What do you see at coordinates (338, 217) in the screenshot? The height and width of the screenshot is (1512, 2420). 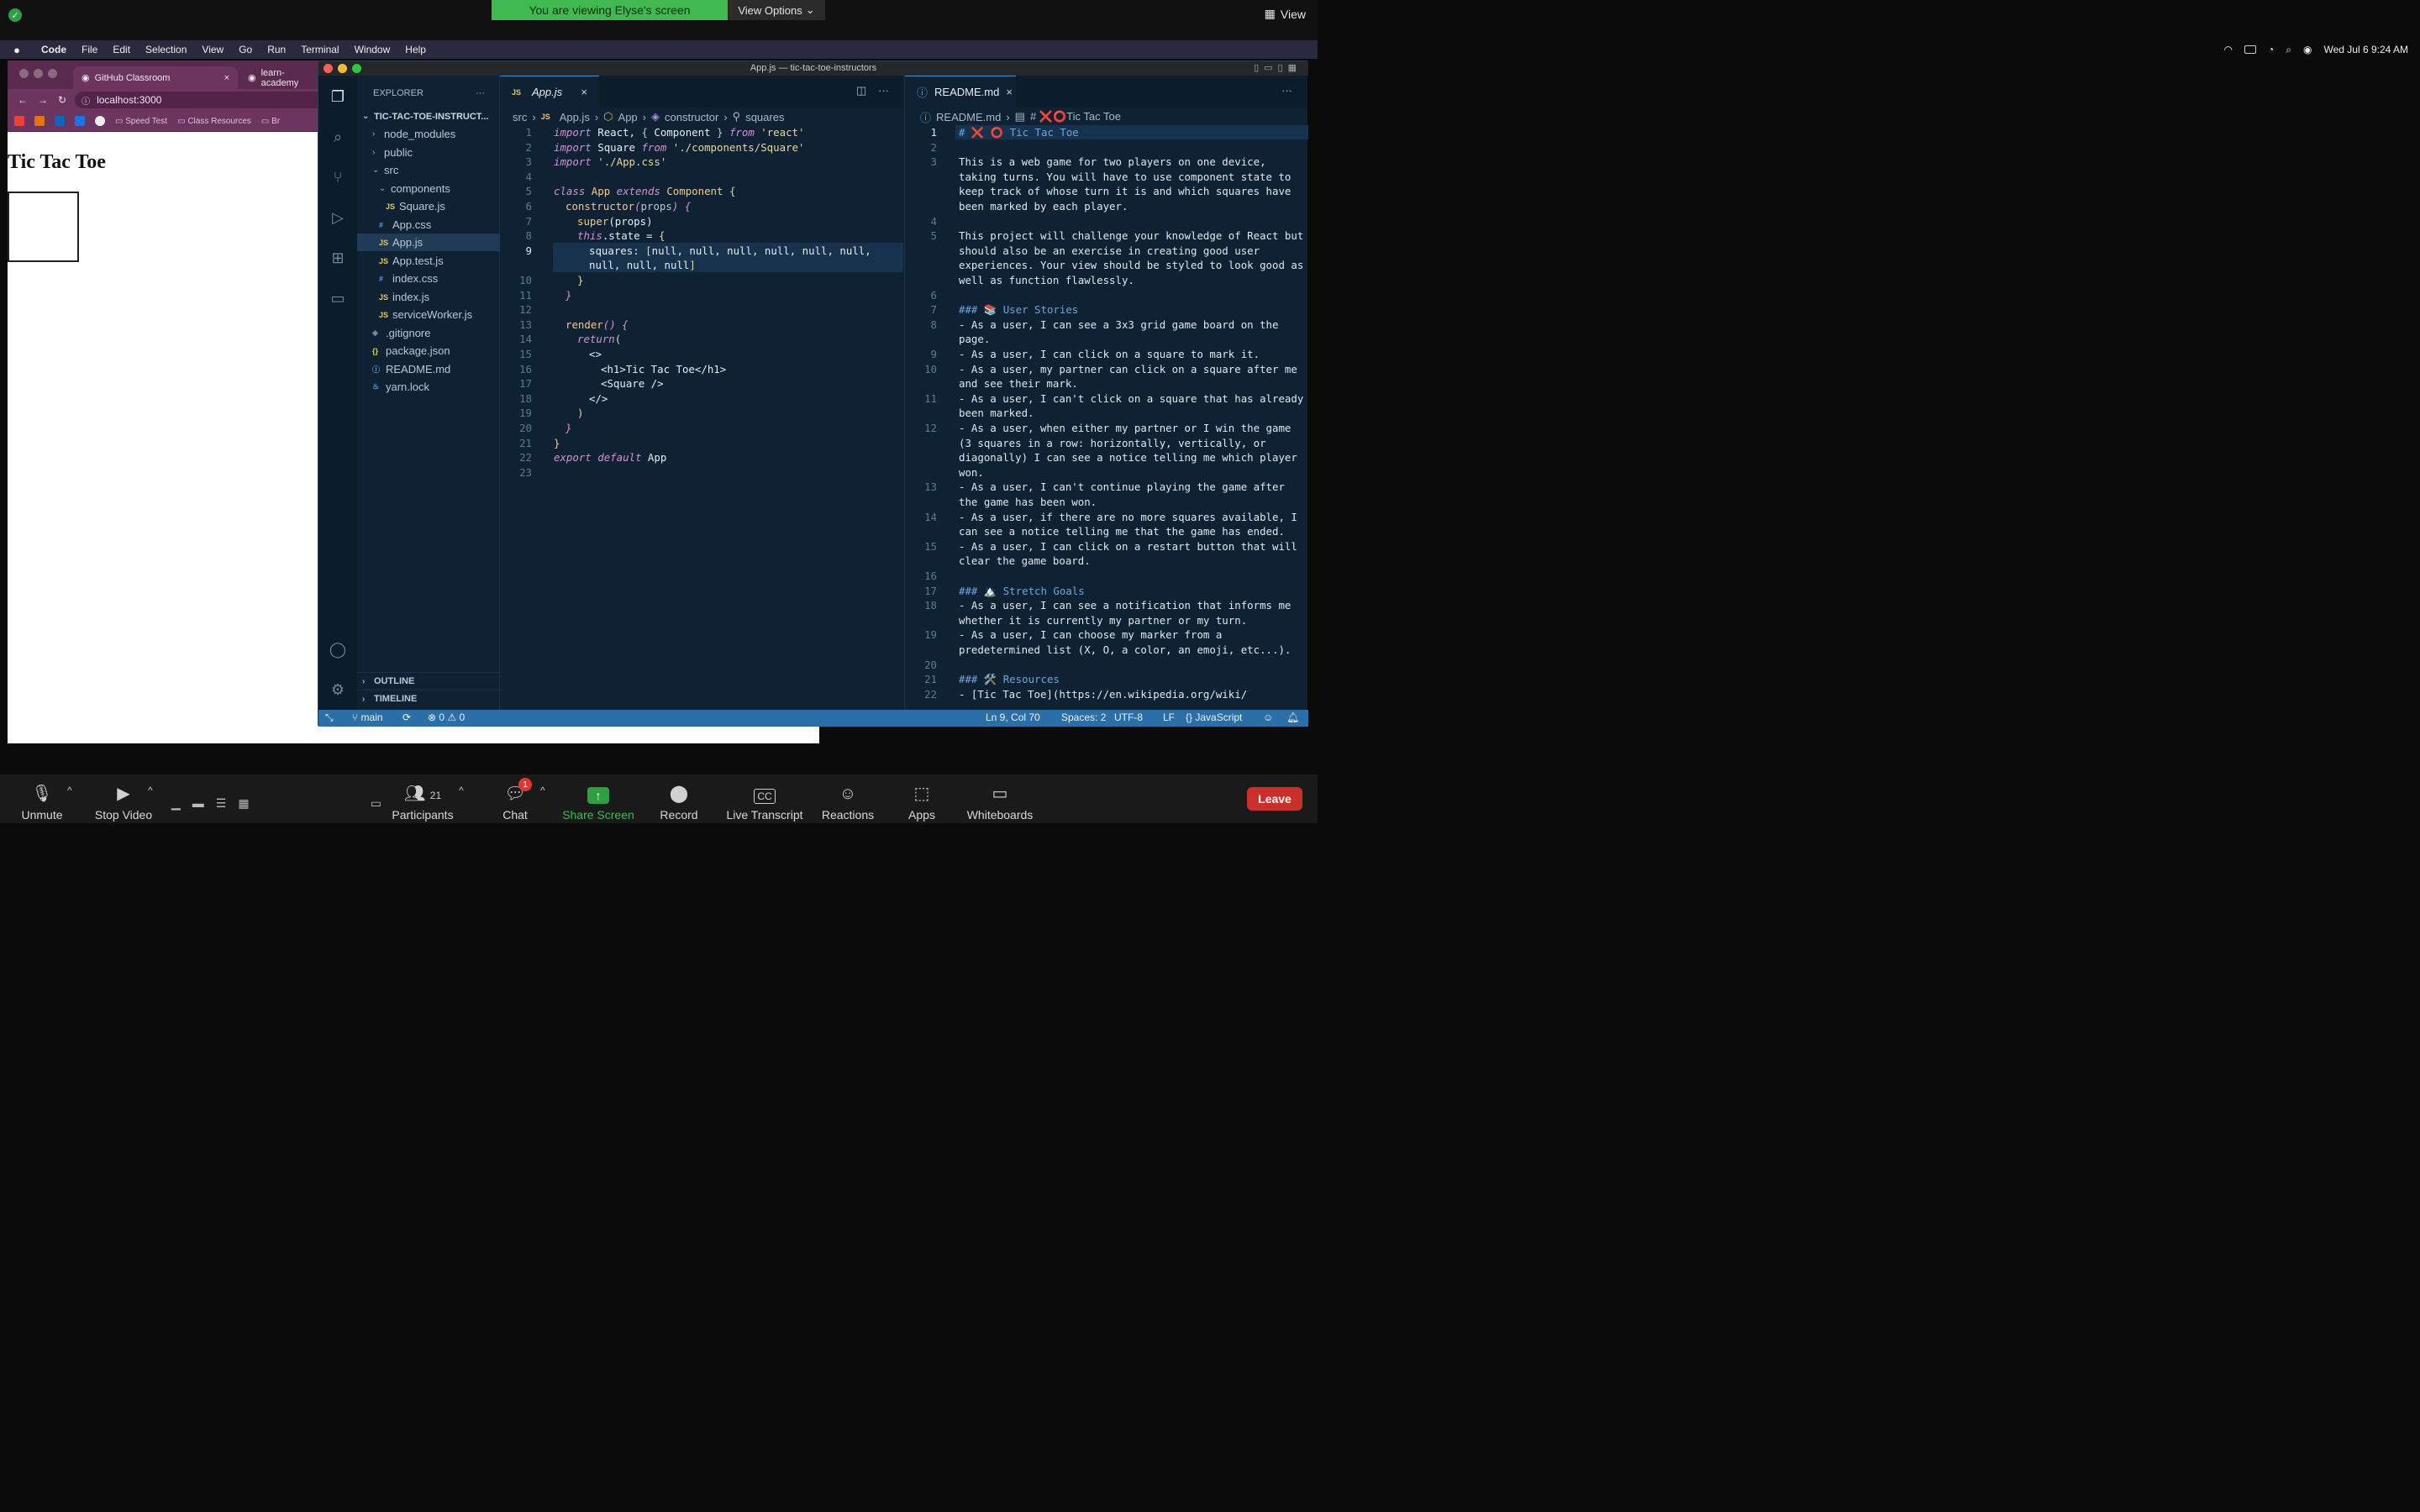 I see `run-debug-icon: ▷` at bounding box center [338, 217].